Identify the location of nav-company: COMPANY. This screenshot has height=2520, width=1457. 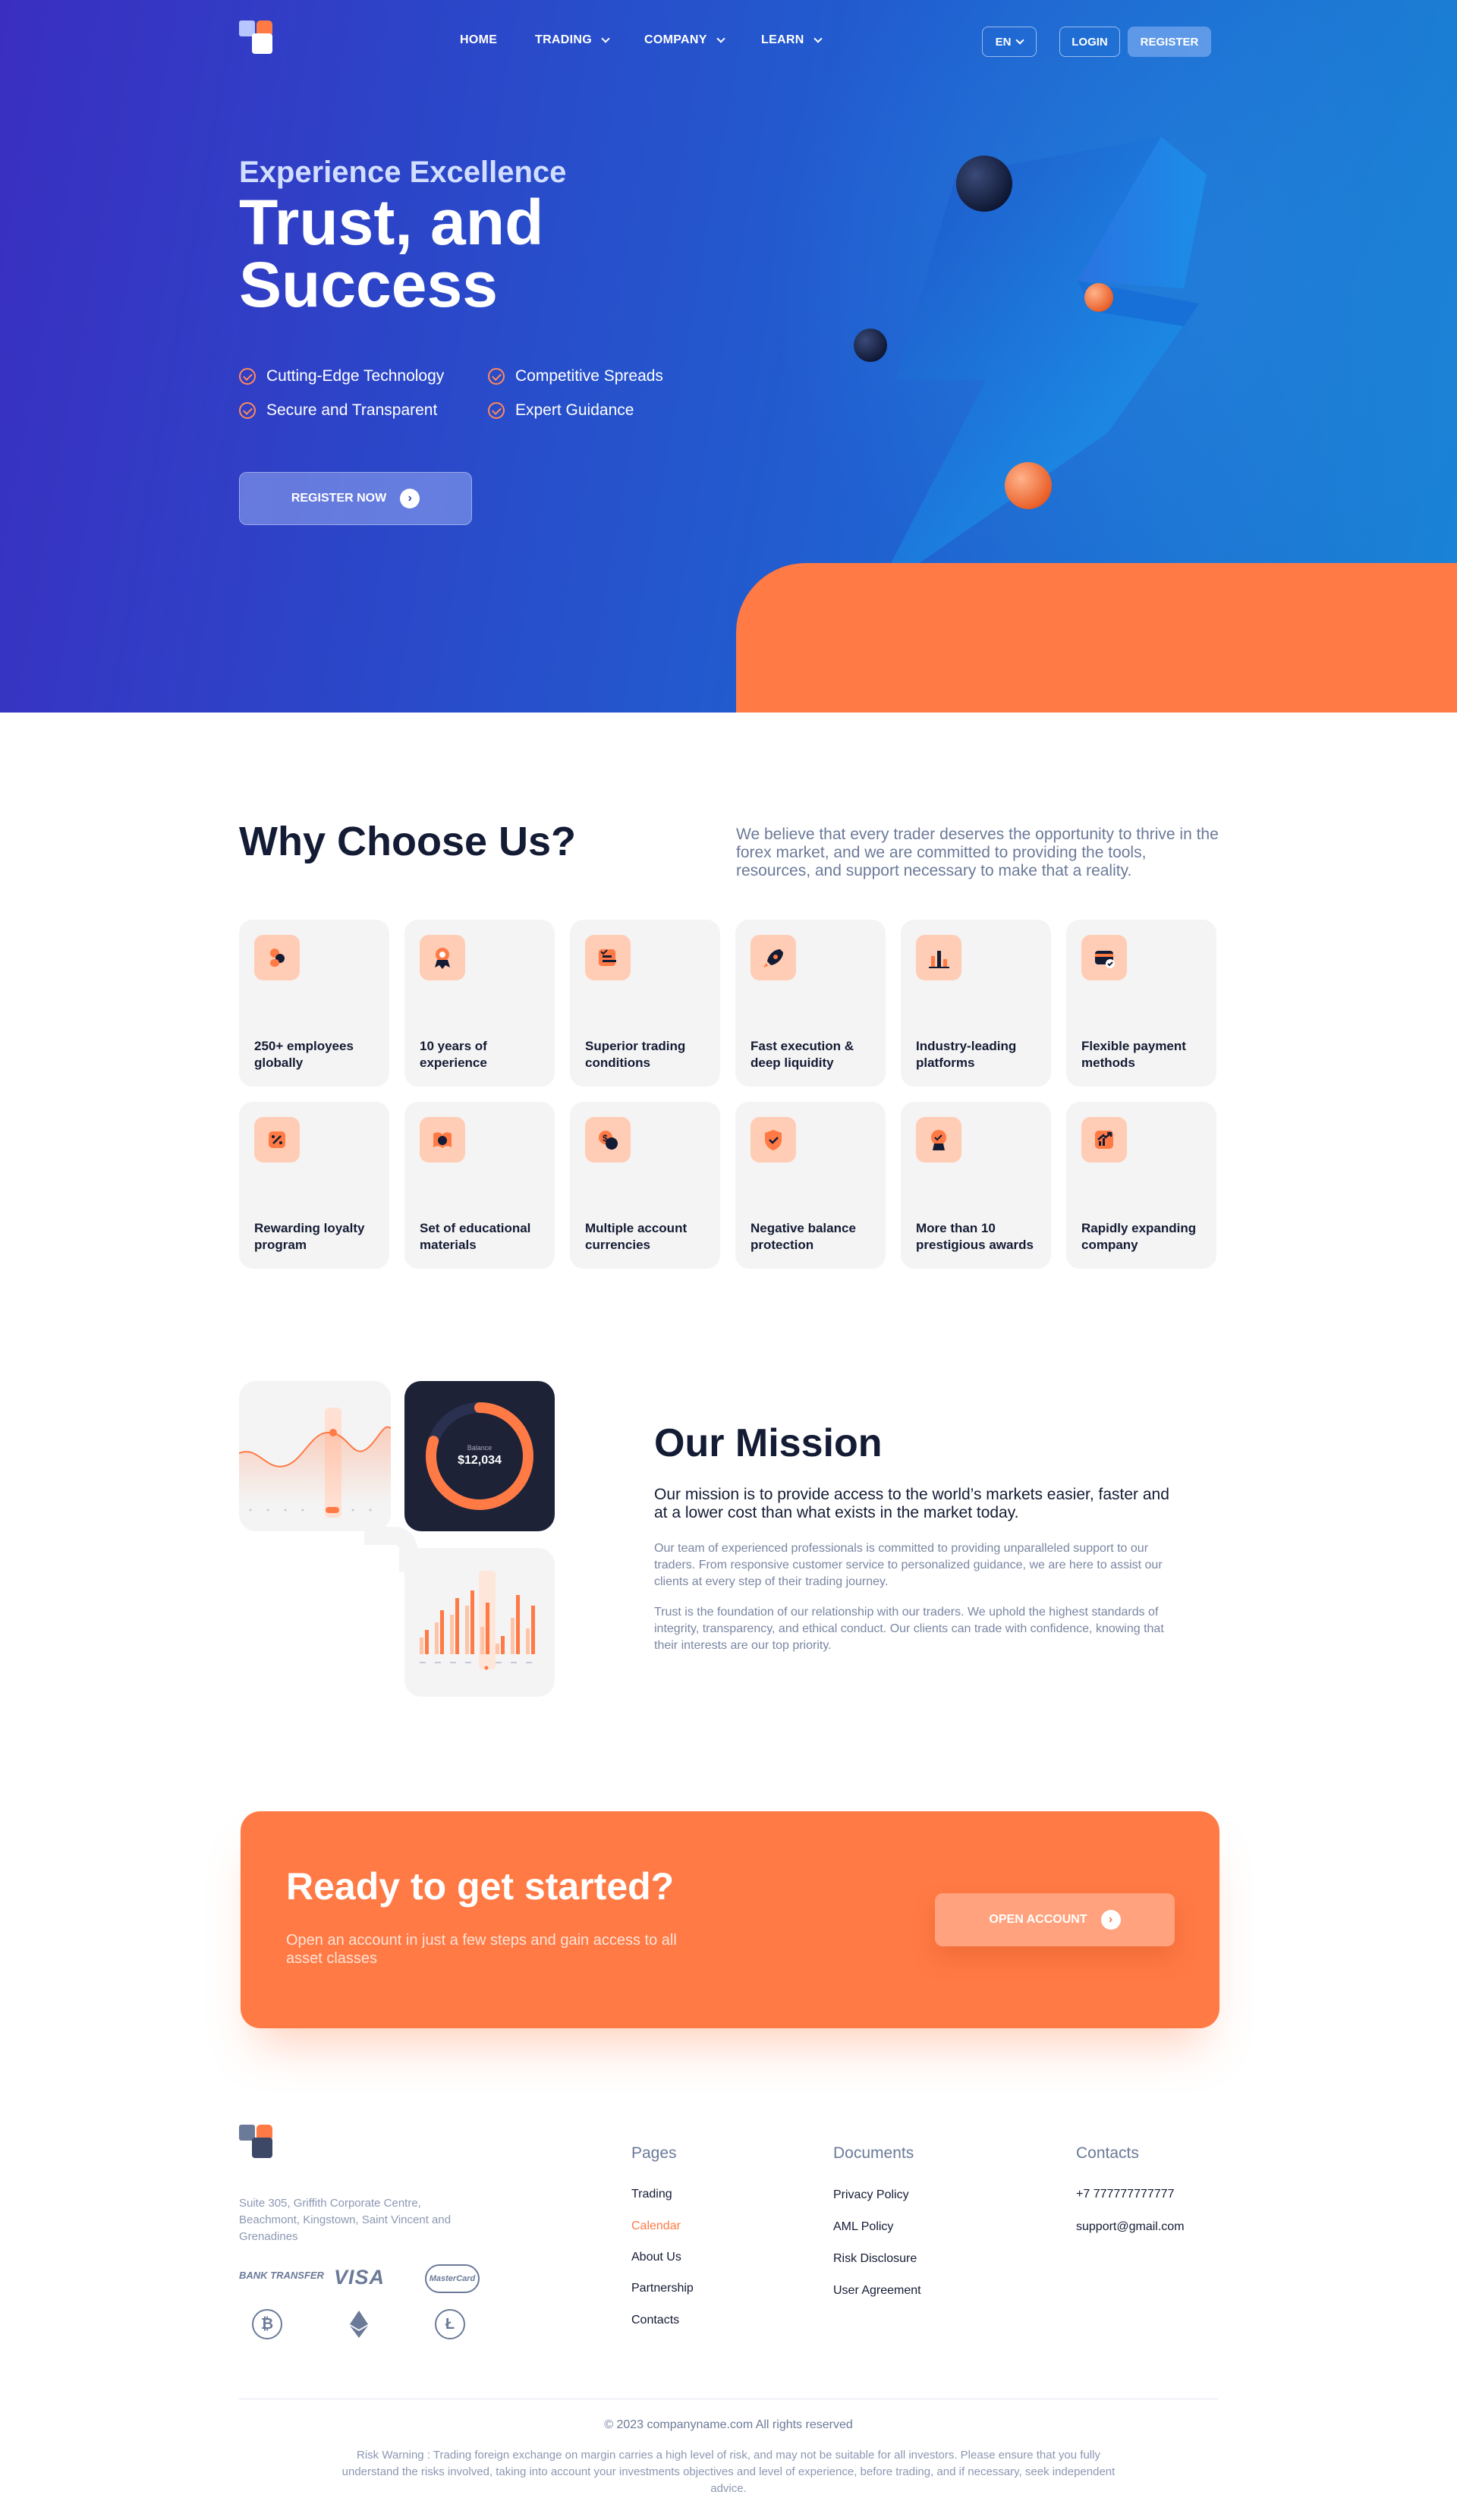
(684, 40).